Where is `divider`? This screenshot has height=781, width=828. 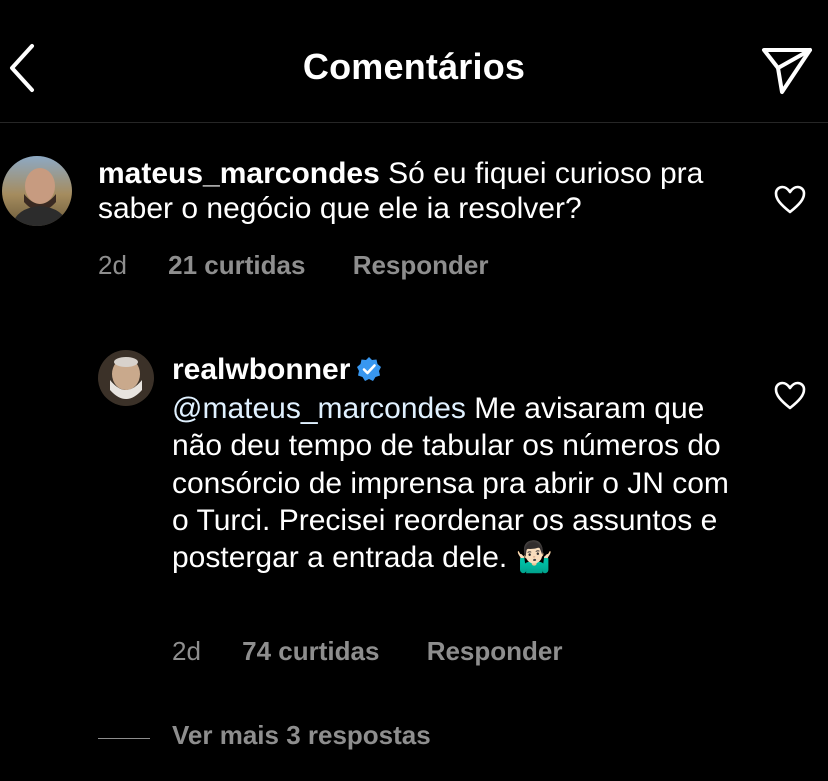
divider is located at coordinates (124, 738).